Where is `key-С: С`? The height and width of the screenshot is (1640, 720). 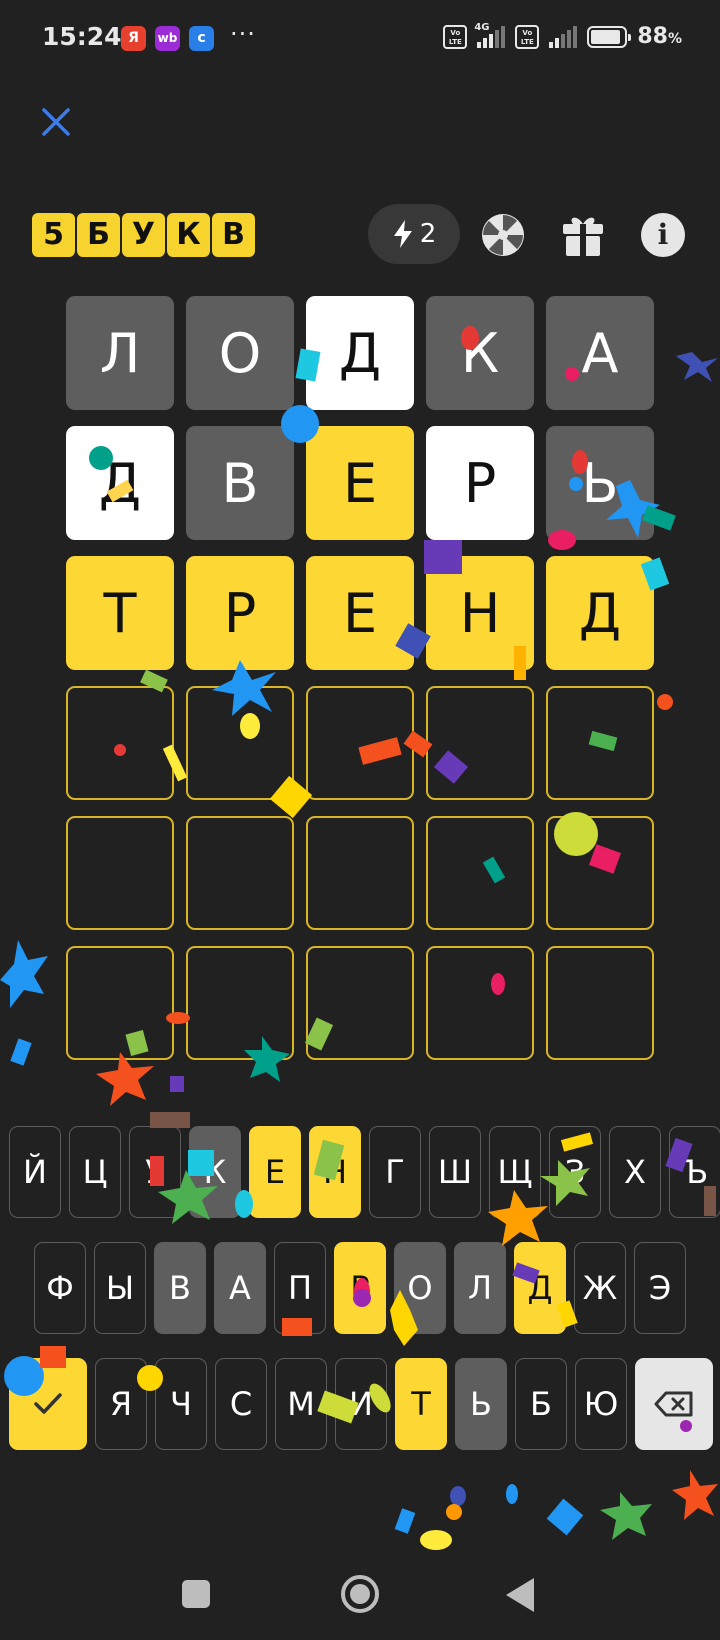
key-С: С is located at coordinates (241, 1404).